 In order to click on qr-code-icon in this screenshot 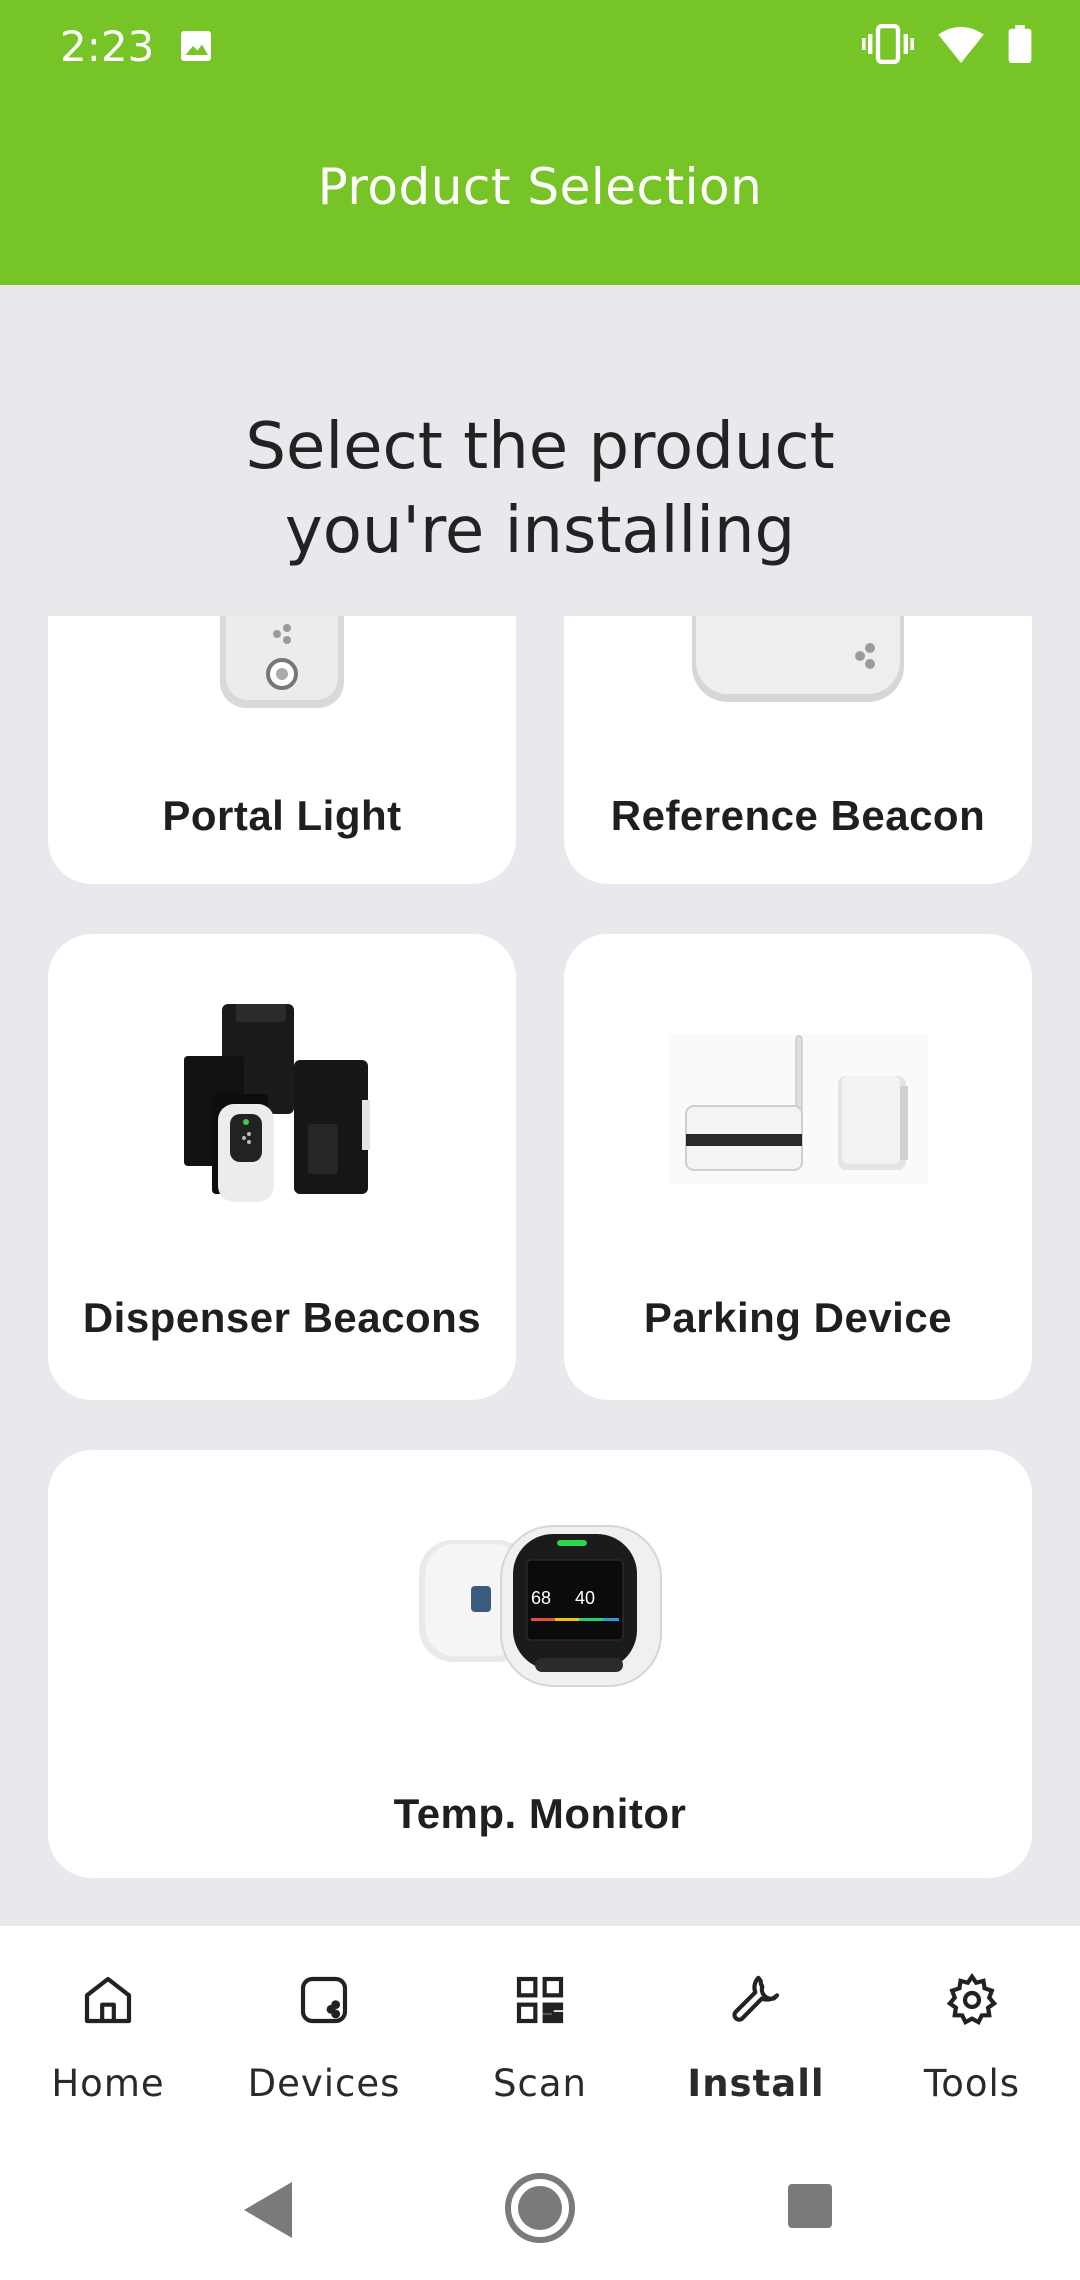, I will do `click(540, 2002)`.